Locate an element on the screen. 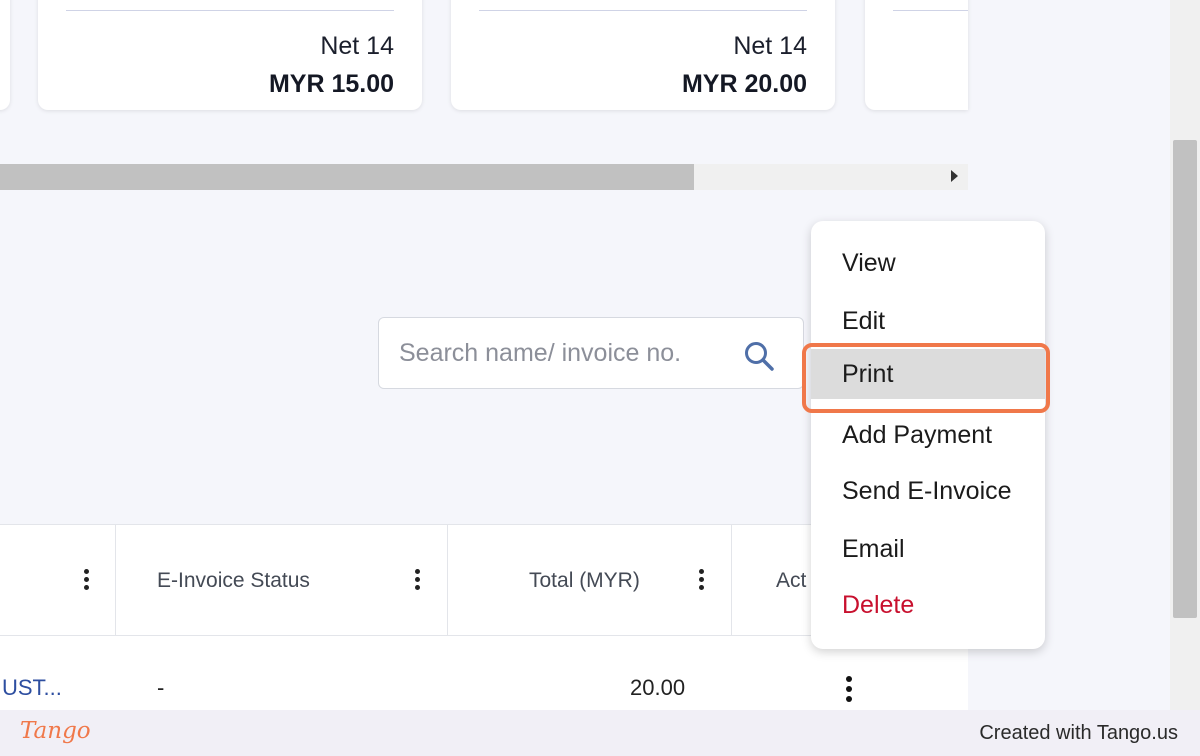 The image size is (1200, 756). horizontal-scrollbar is located at coordinates (484, 177).